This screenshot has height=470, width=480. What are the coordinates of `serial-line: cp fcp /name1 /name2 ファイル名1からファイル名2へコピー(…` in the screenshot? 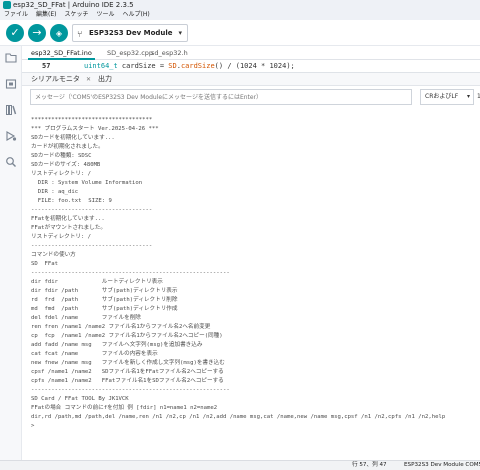 It's located at (127, 336).